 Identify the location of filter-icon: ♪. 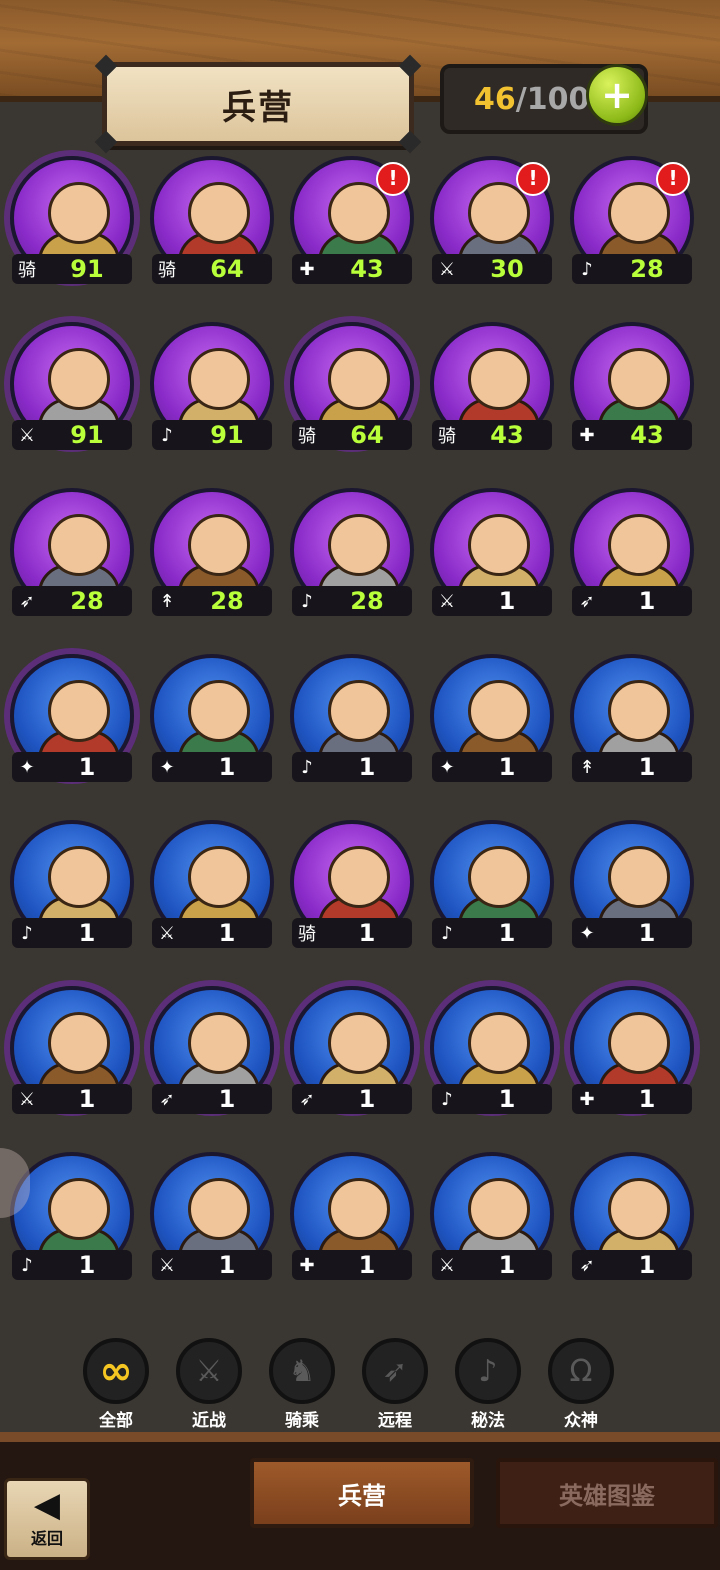
(488, 1371).